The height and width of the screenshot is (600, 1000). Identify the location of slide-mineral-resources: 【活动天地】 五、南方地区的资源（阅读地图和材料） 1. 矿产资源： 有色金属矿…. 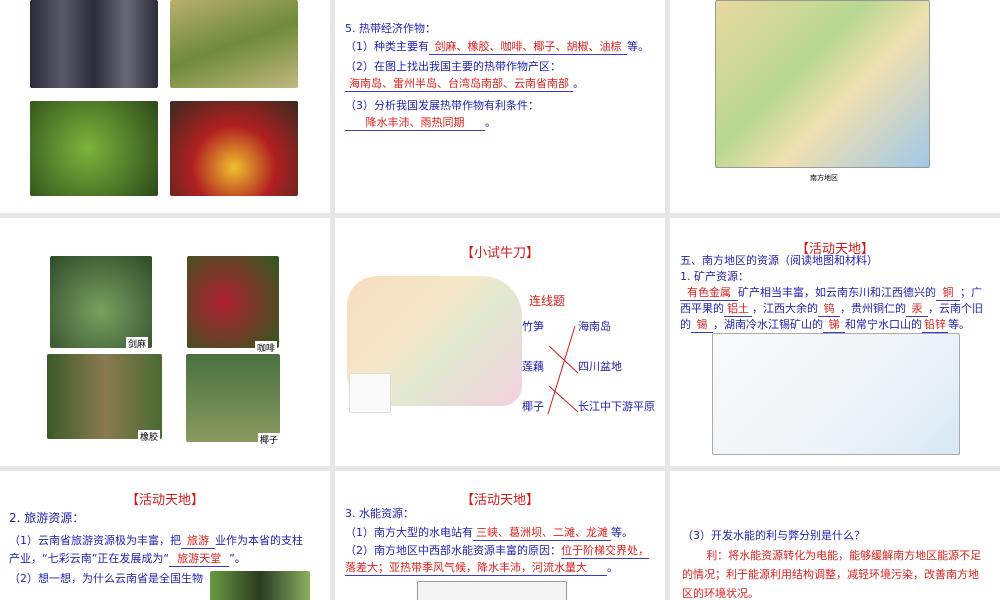
(835, 342).